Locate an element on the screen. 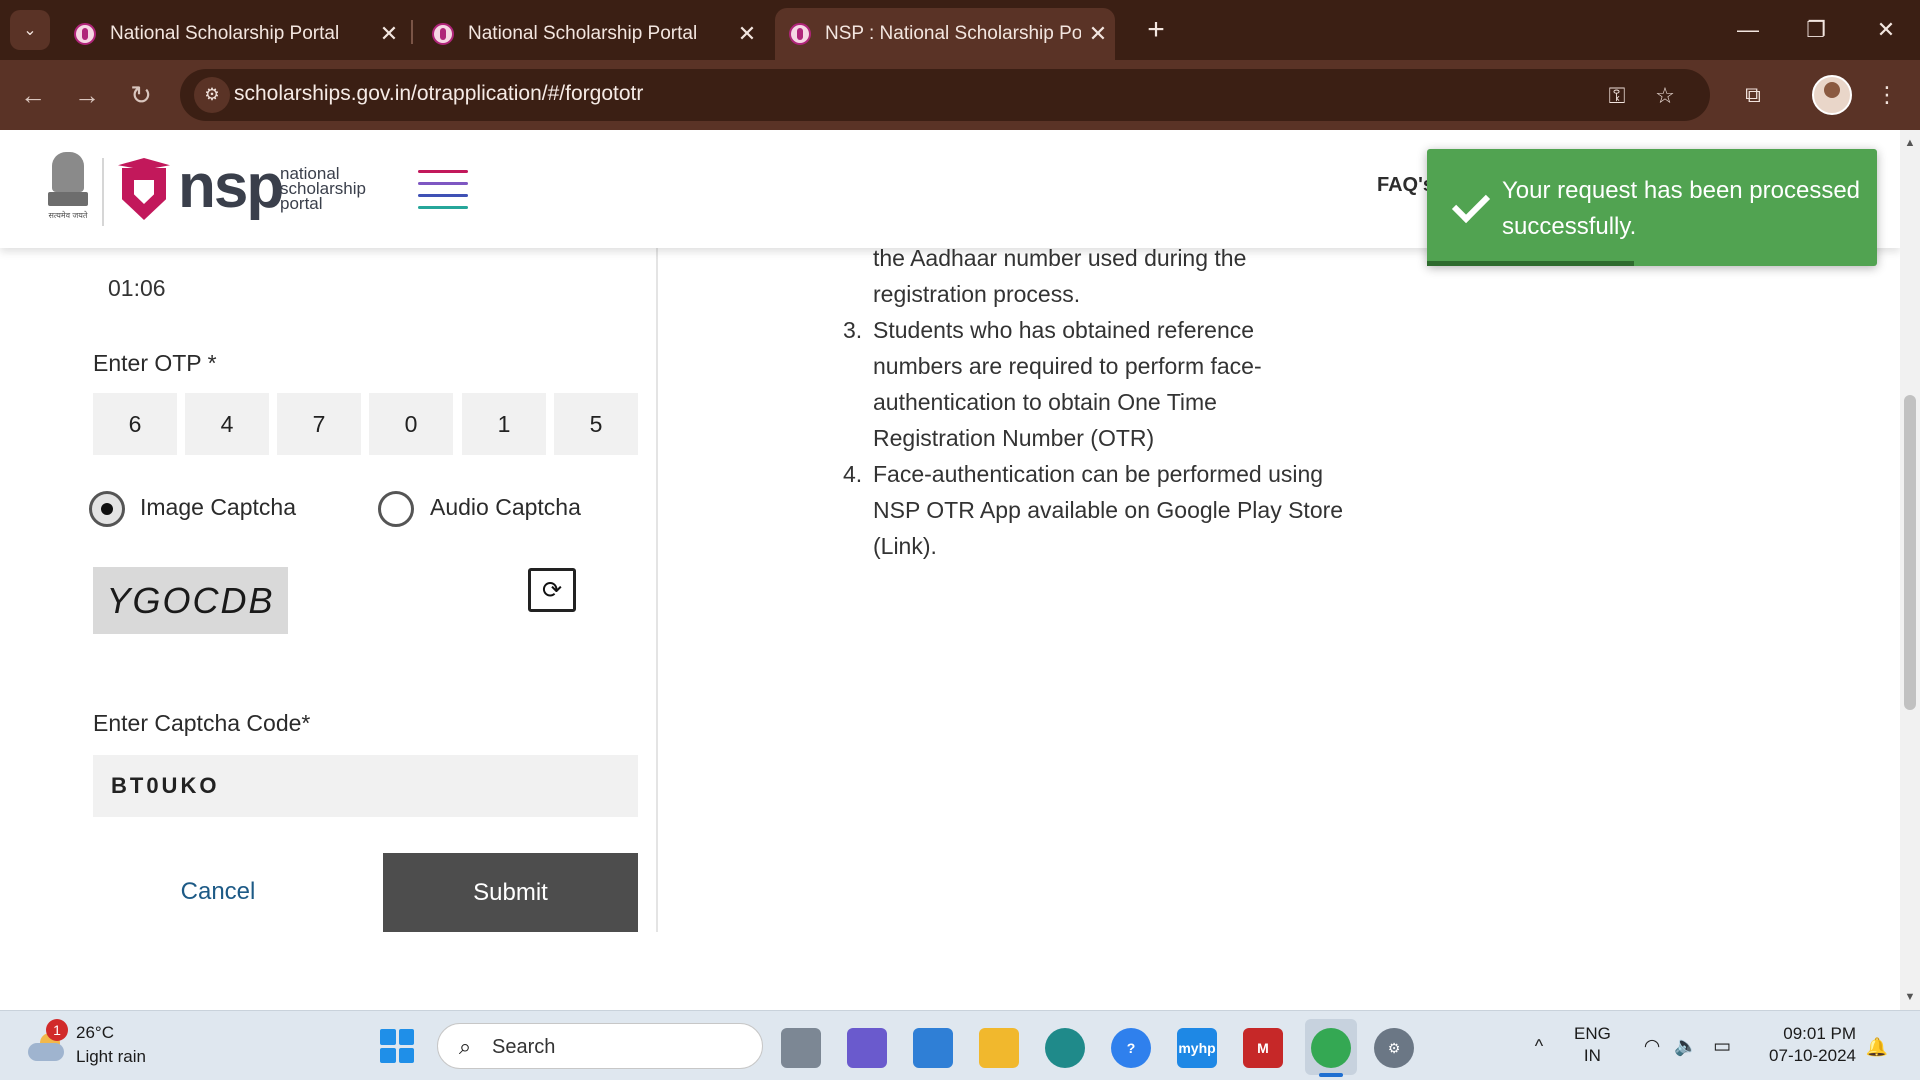  scrollbar-thumb is located at coordinates (1910, 552).